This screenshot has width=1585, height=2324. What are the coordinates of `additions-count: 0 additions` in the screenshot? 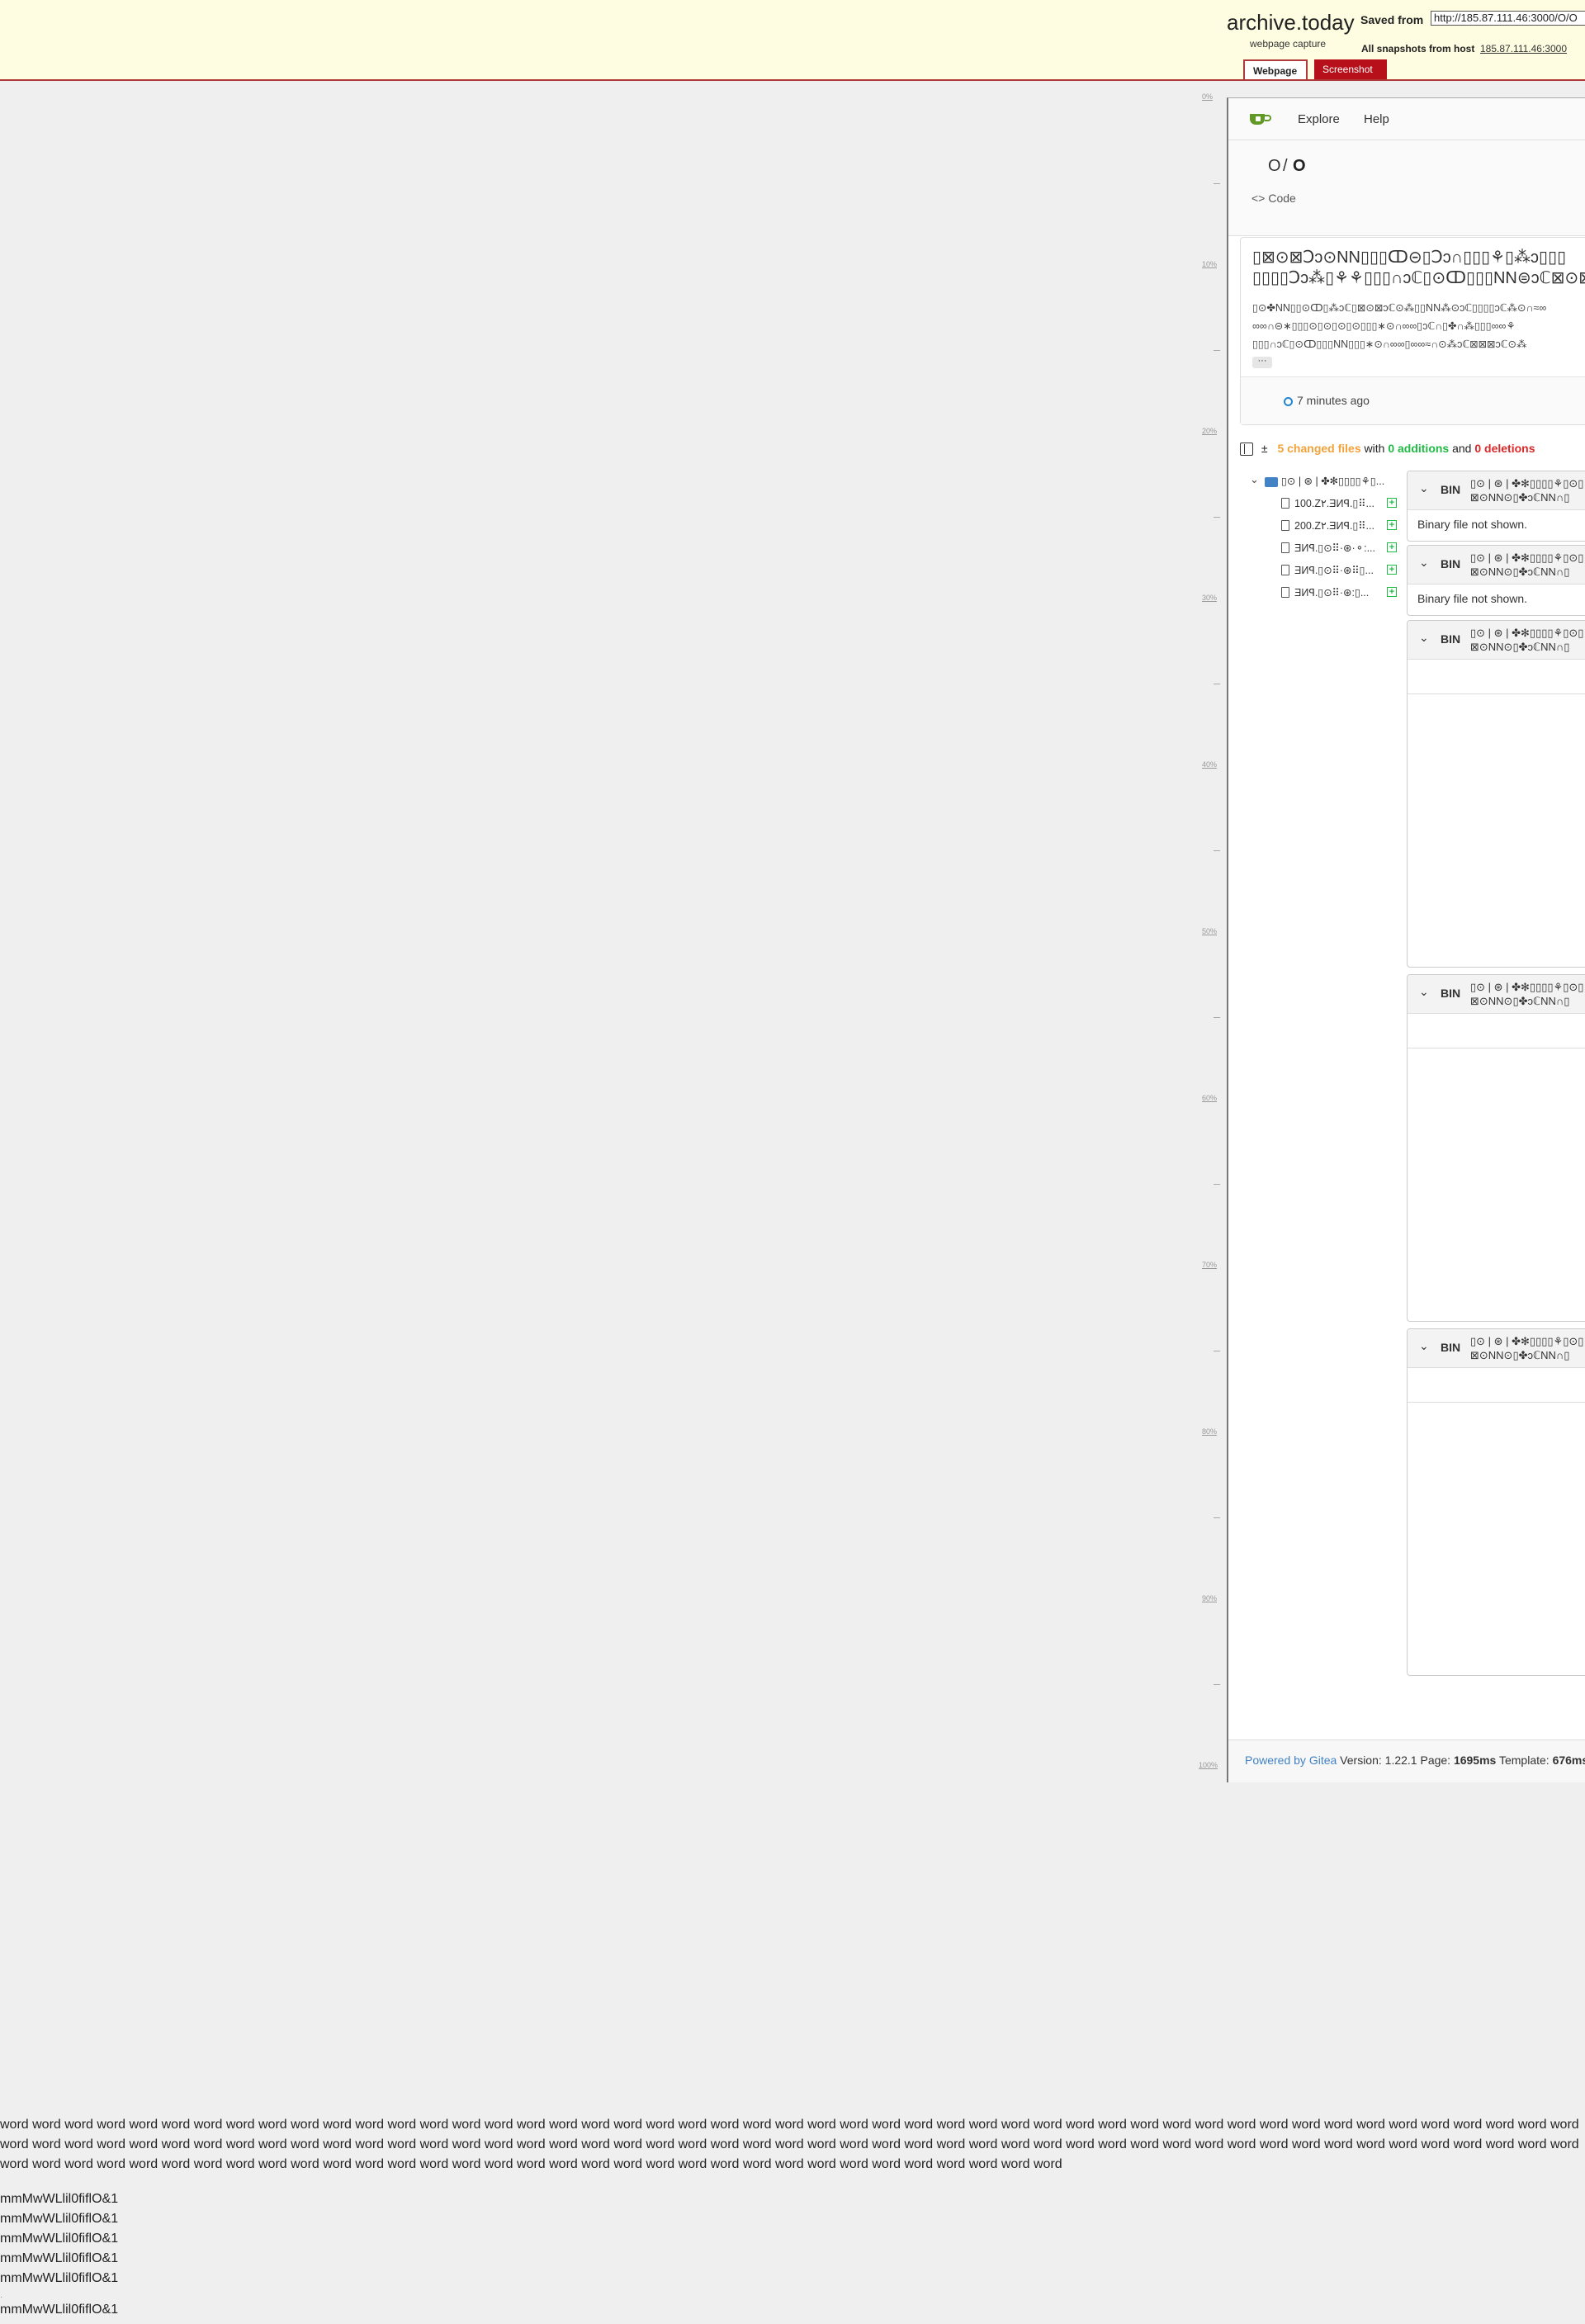 It's located at (1419, 449).